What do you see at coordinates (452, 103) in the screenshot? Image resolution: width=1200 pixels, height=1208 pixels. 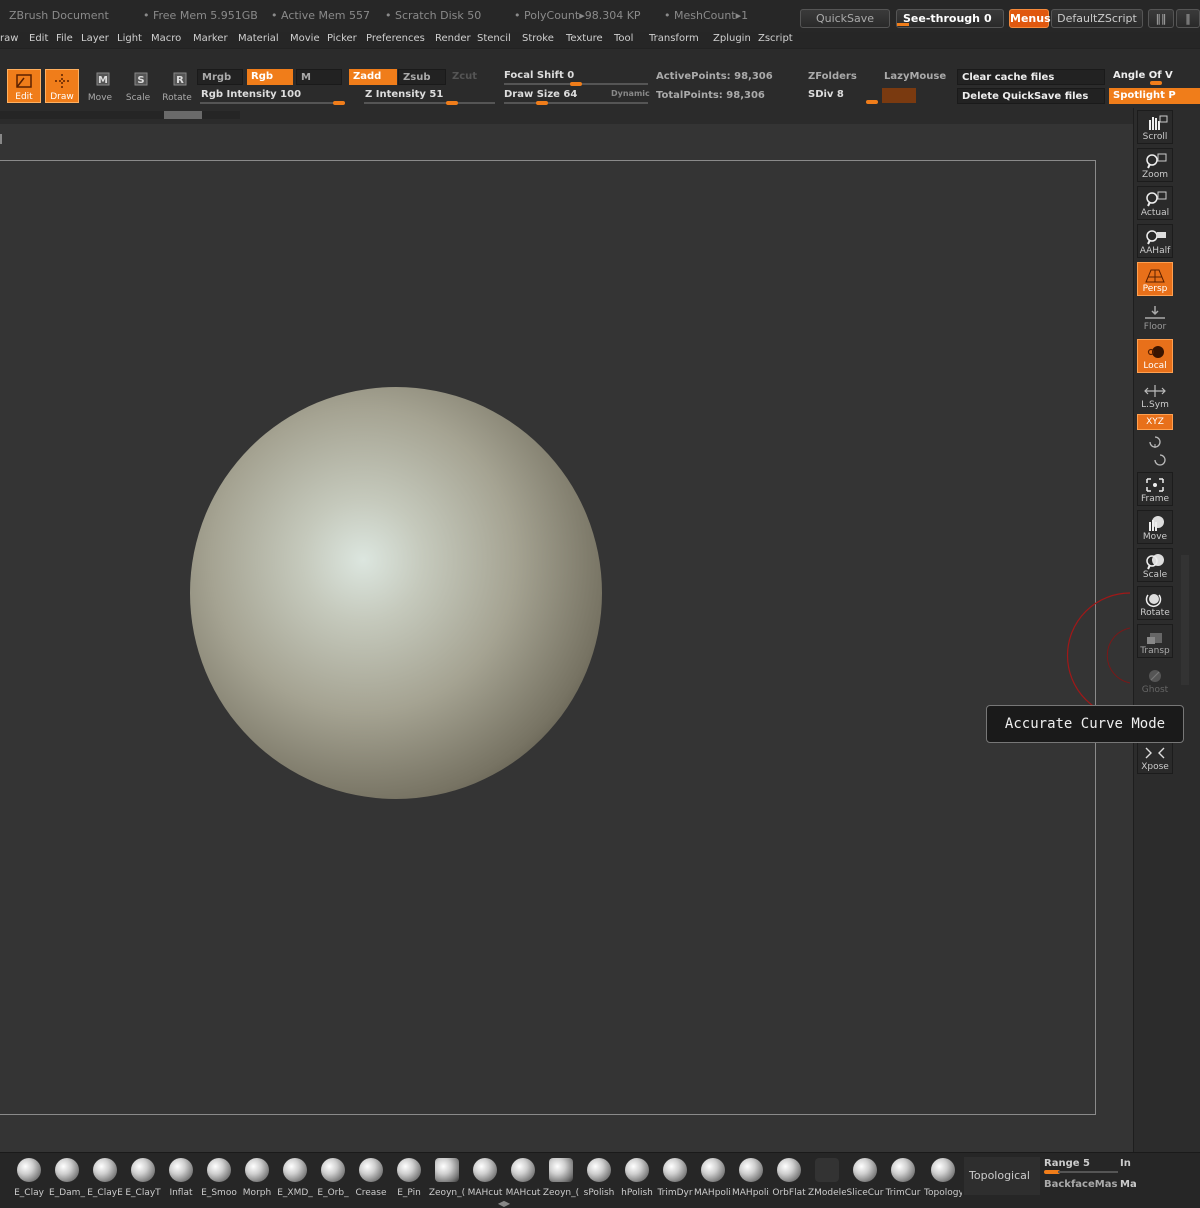 I see `z-intensity-knob` at bounding box center [452, 103].